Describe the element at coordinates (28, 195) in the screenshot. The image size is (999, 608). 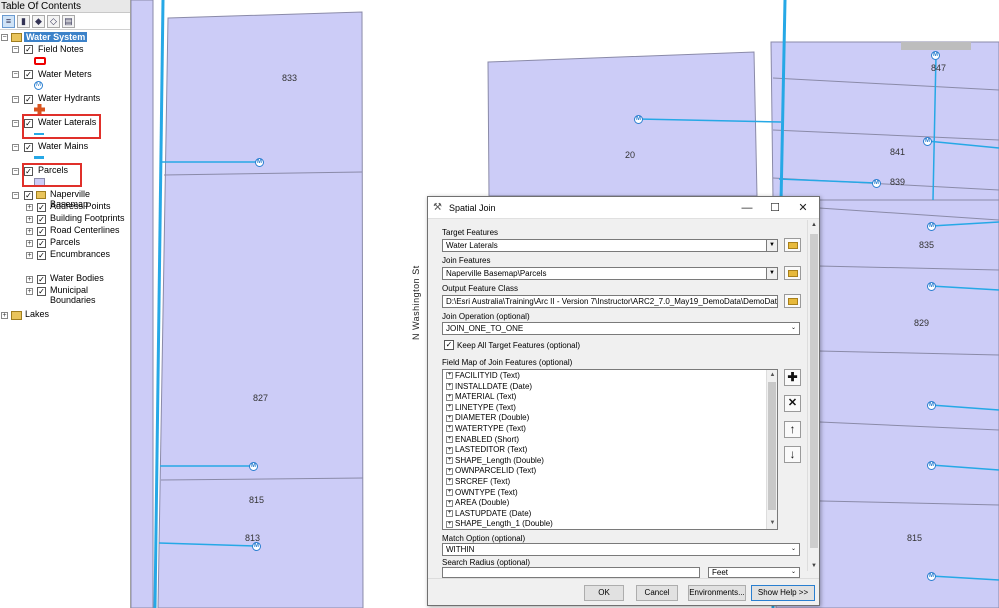
I see `basemap-checkbox: ✓` at that location.